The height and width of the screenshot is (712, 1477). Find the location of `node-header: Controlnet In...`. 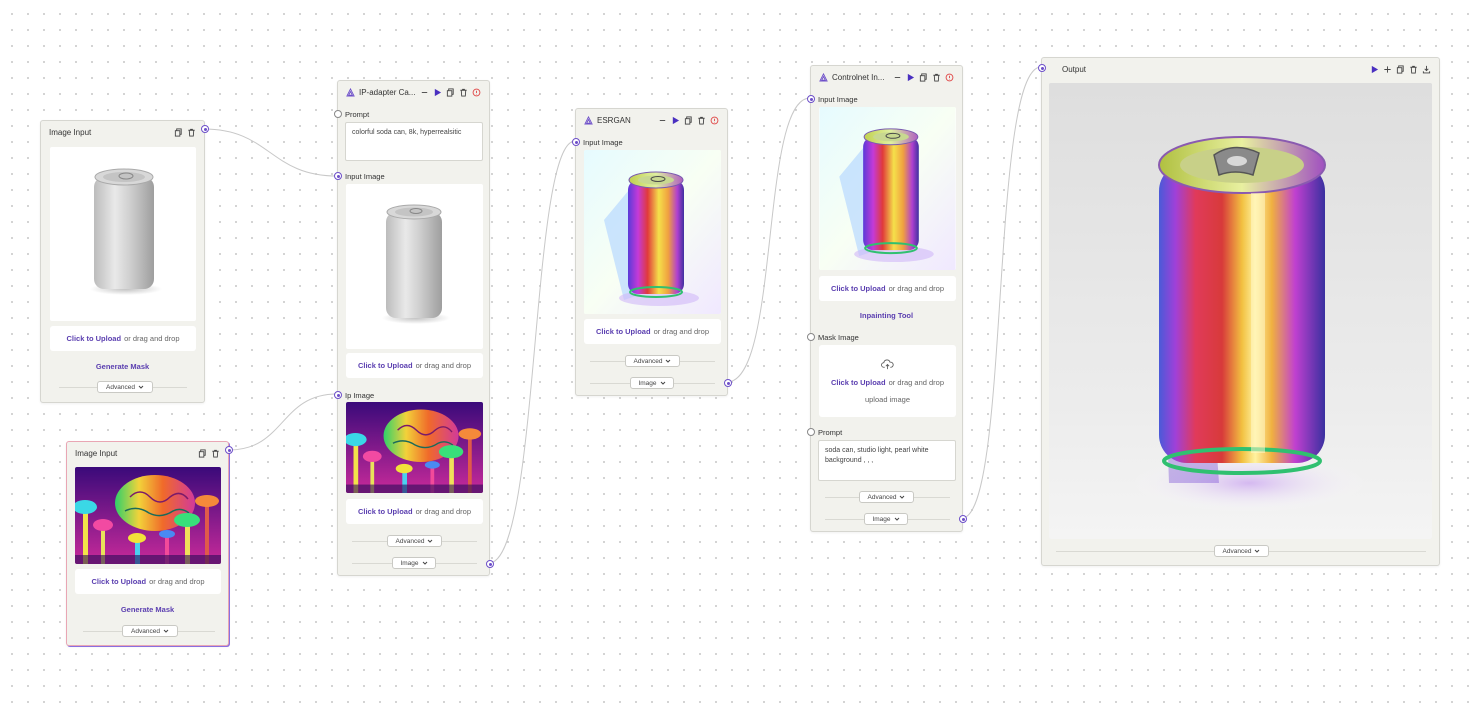

node-header: Controlnet In... is located at coordinates (886, 77).